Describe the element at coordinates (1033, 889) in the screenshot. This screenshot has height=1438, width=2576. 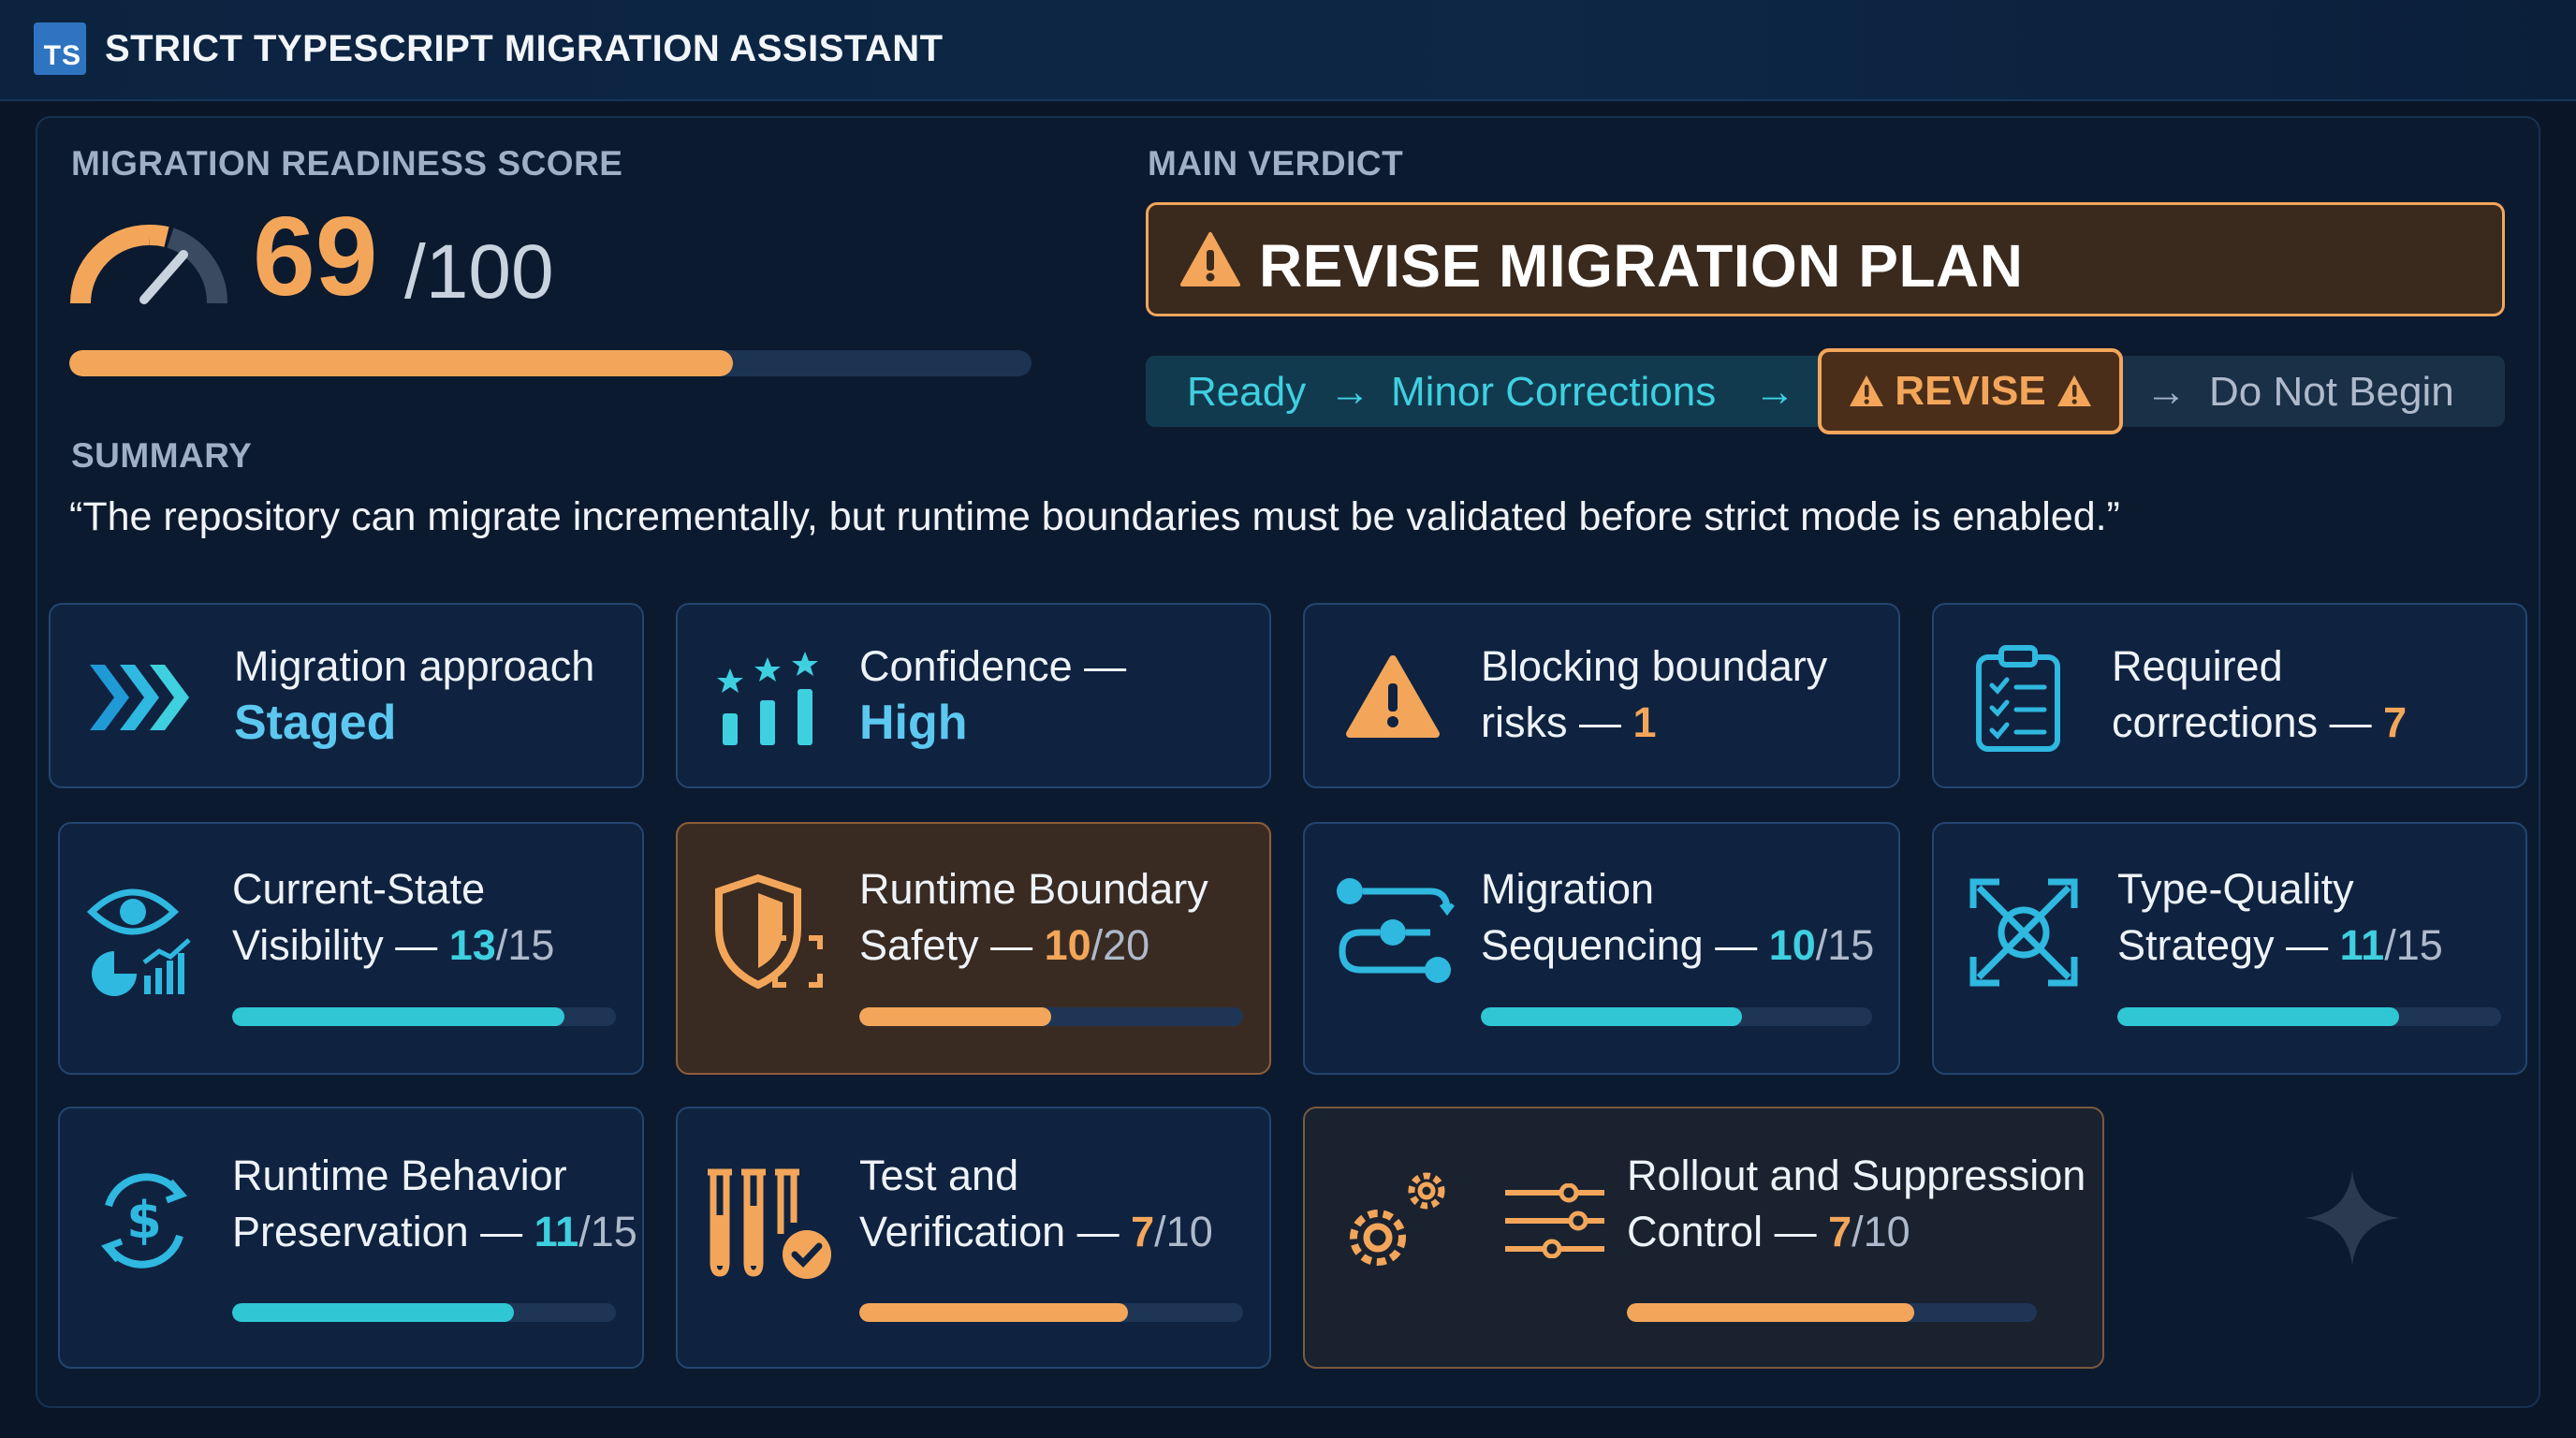
I see `criterion-label: Runtime Boundary` at that location.